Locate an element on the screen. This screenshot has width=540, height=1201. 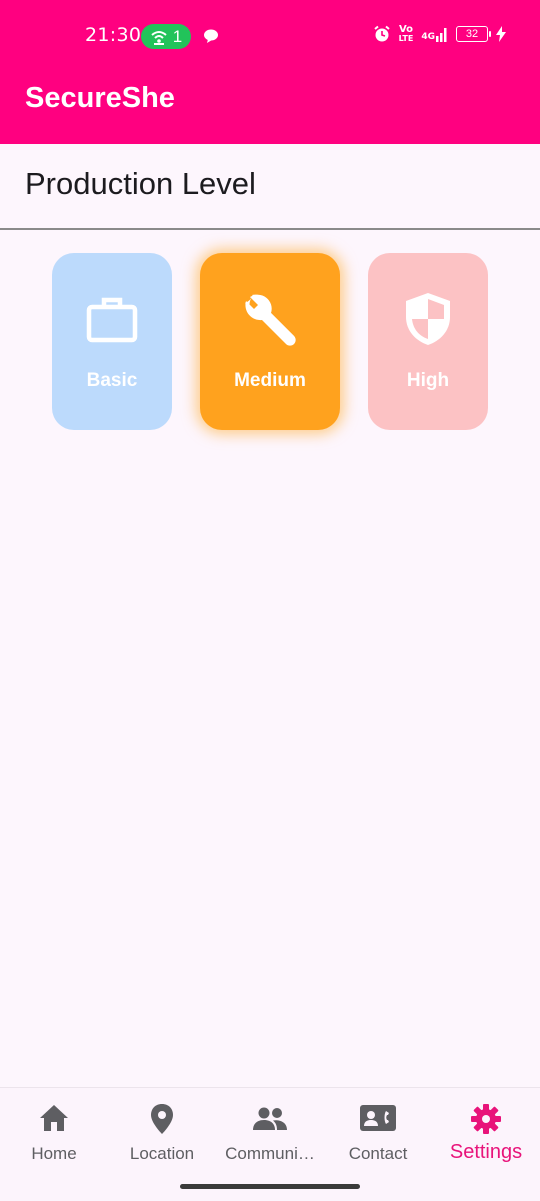
status-icons: Vo LTE 4G 32 is located at coordinates (439, 34).